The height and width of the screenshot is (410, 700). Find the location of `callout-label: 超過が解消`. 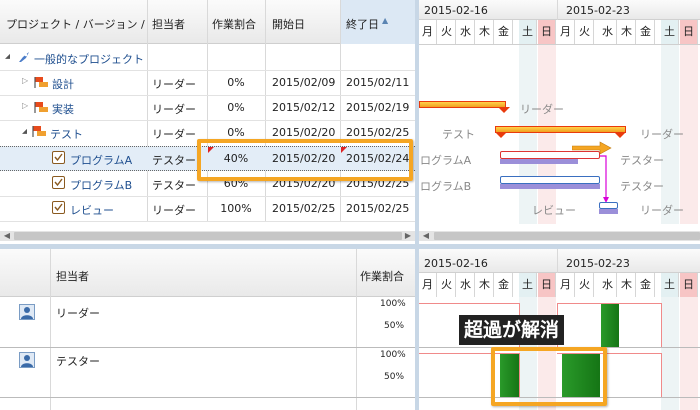

callout-label: 超過が解消 is located at coordinates (512, 330).